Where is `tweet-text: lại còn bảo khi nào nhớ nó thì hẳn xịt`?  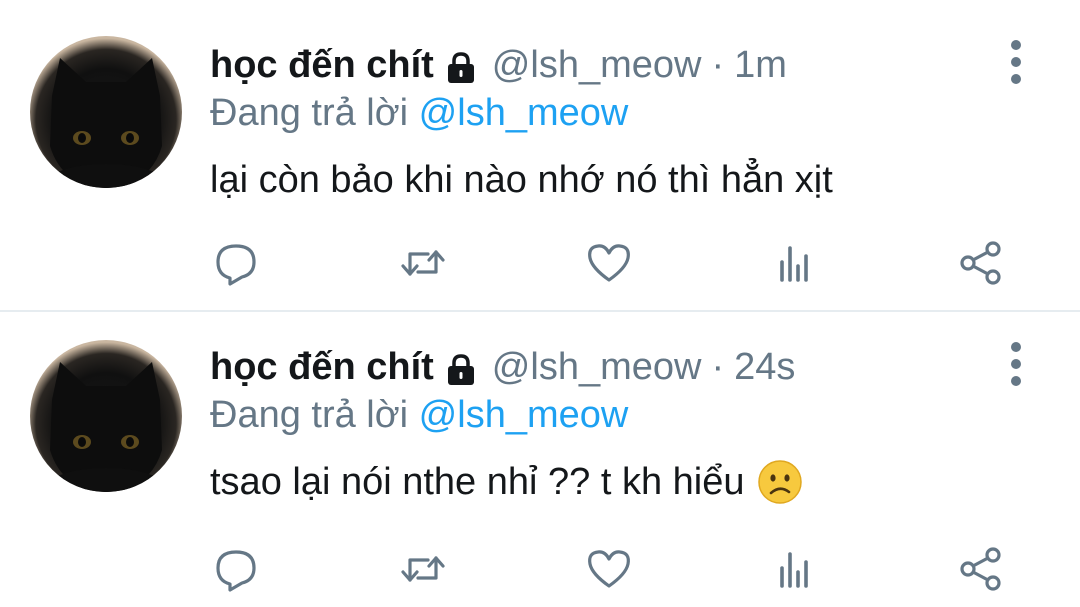
tweet-text: lại còn bảo khi nào nhớ nó thì hẳn xịt is located at coordinates (521, 180).